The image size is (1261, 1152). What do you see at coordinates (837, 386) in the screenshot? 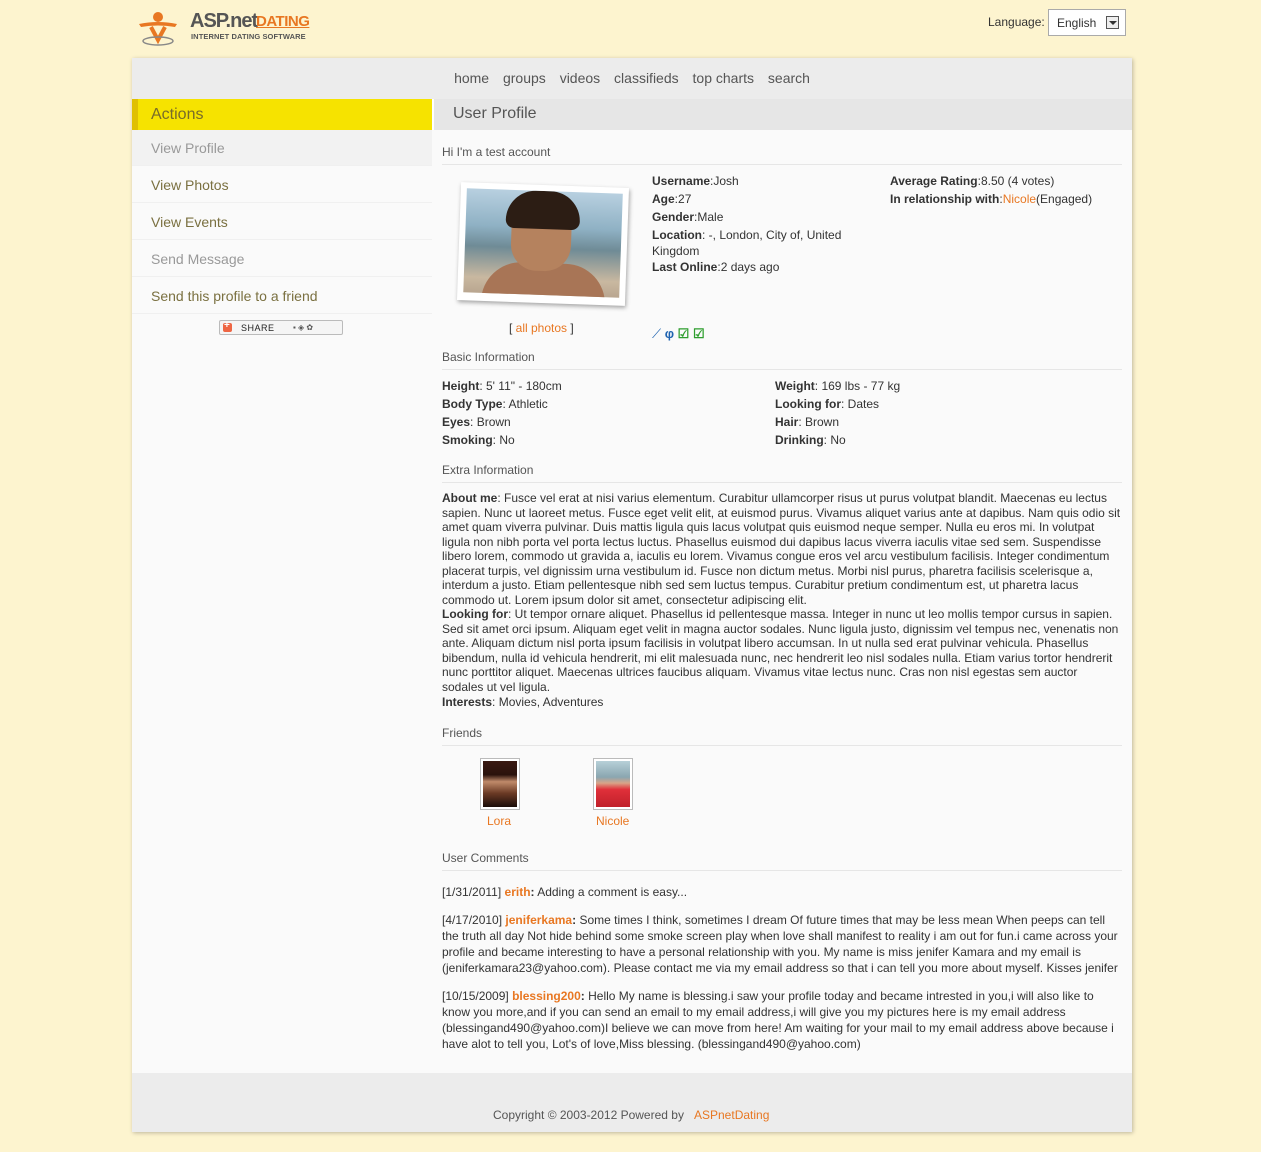
I see `basic-row: Weight: 169 lbs - 77 kg` at bounding box center [837, 386].